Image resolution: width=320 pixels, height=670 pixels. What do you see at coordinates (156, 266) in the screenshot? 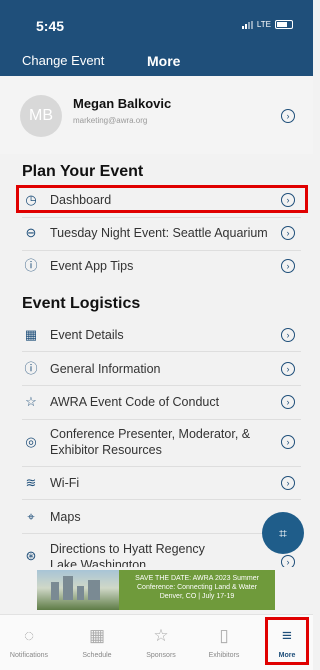
I see `menu-item-app-tips: ⓘ Event App Tips ›` at bounding box center [156, 266].